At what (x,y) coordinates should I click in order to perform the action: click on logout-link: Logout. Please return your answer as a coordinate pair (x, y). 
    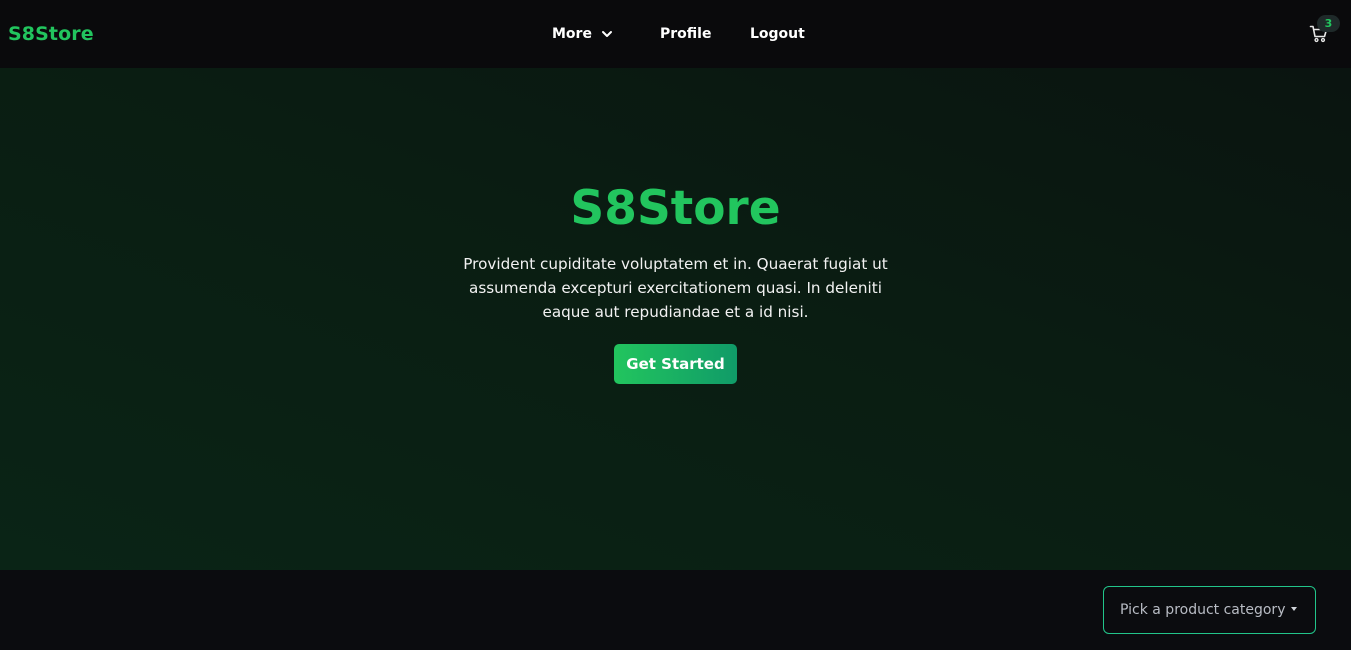
    Looking at the image, I should click on (777, 34).